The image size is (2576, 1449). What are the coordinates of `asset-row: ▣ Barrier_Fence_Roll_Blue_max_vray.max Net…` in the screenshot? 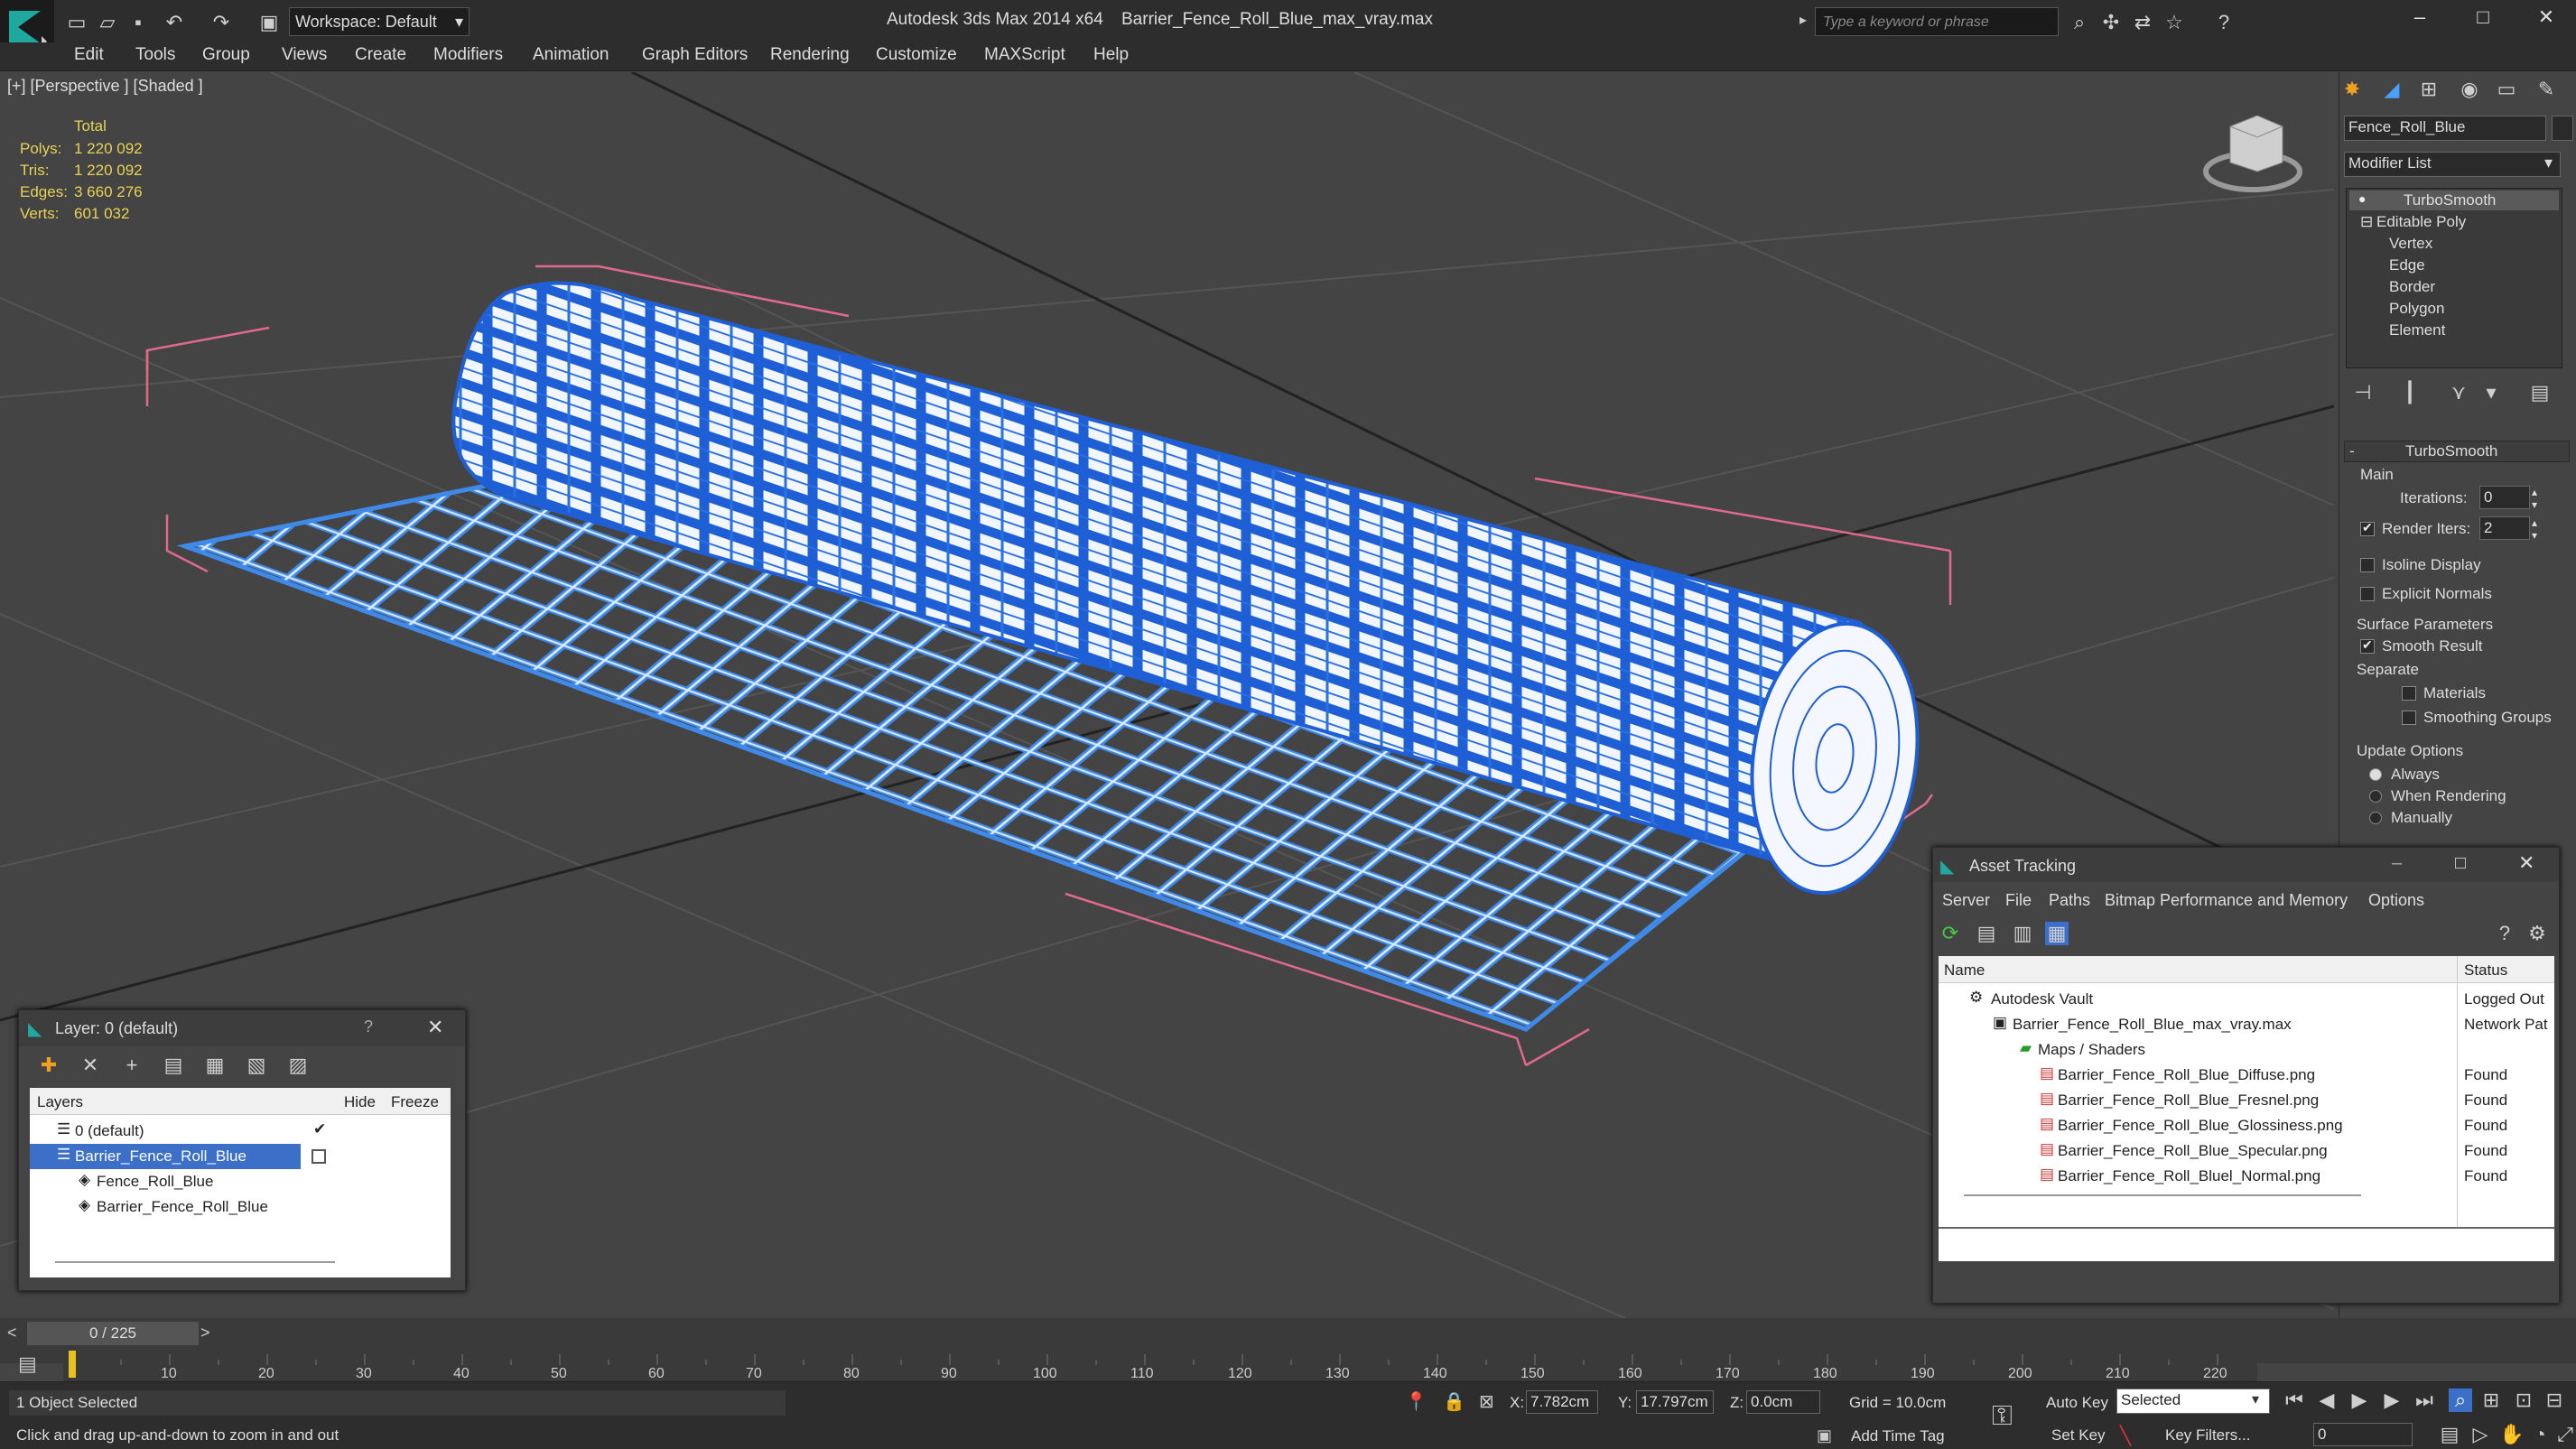 It's located at (2246, 1024).